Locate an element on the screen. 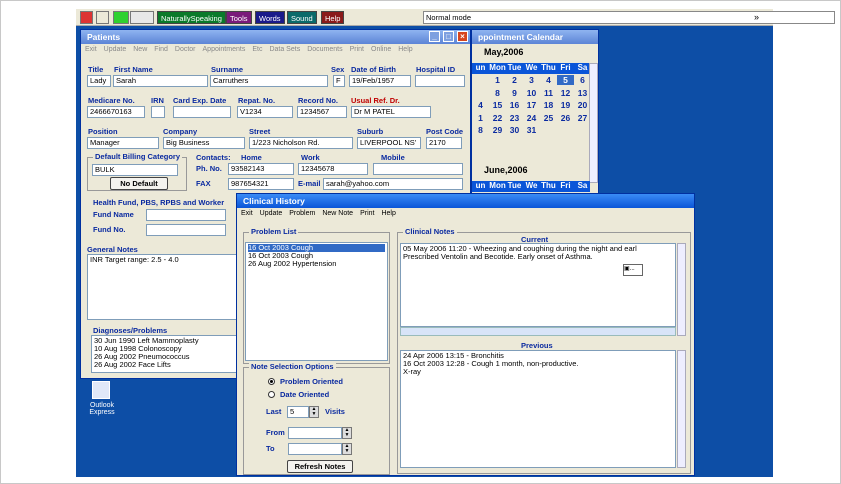  menu-item: Data Sets is located at coordinates (284, 49).